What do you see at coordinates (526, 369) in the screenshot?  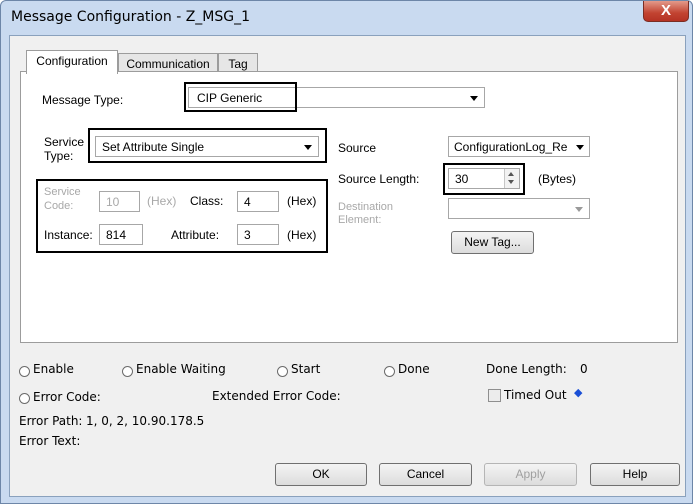 I see `done-length-label: Done Length:` at bounding box center [526, 369].